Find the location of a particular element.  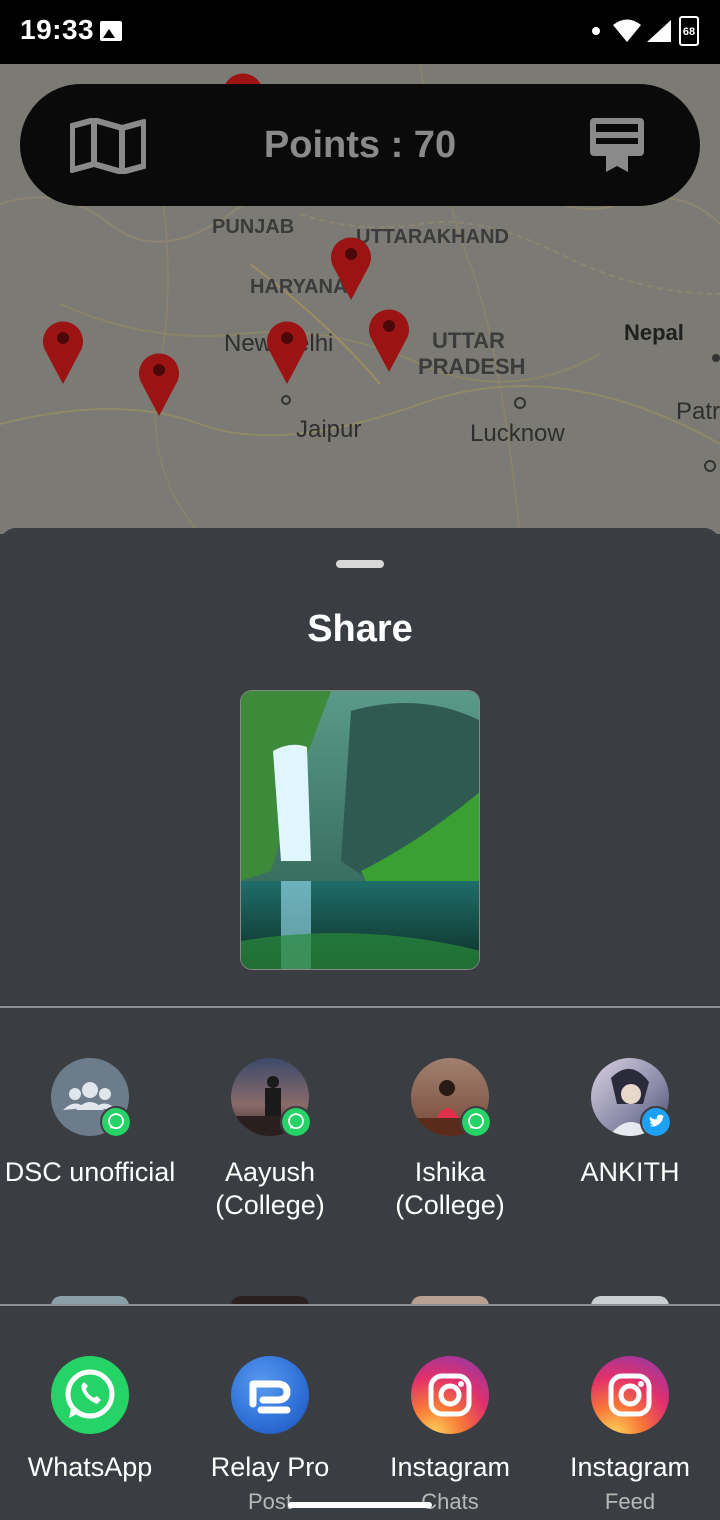

map-label-jaipur: Jaipur is located at coordinates (329, 429).